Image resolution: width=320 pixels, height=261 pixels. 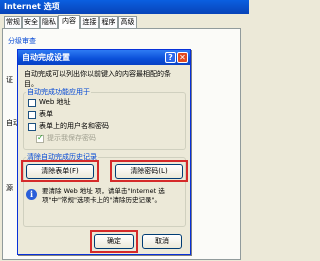 I want to click on close-icon: ✕, so click(x=182, y=57).